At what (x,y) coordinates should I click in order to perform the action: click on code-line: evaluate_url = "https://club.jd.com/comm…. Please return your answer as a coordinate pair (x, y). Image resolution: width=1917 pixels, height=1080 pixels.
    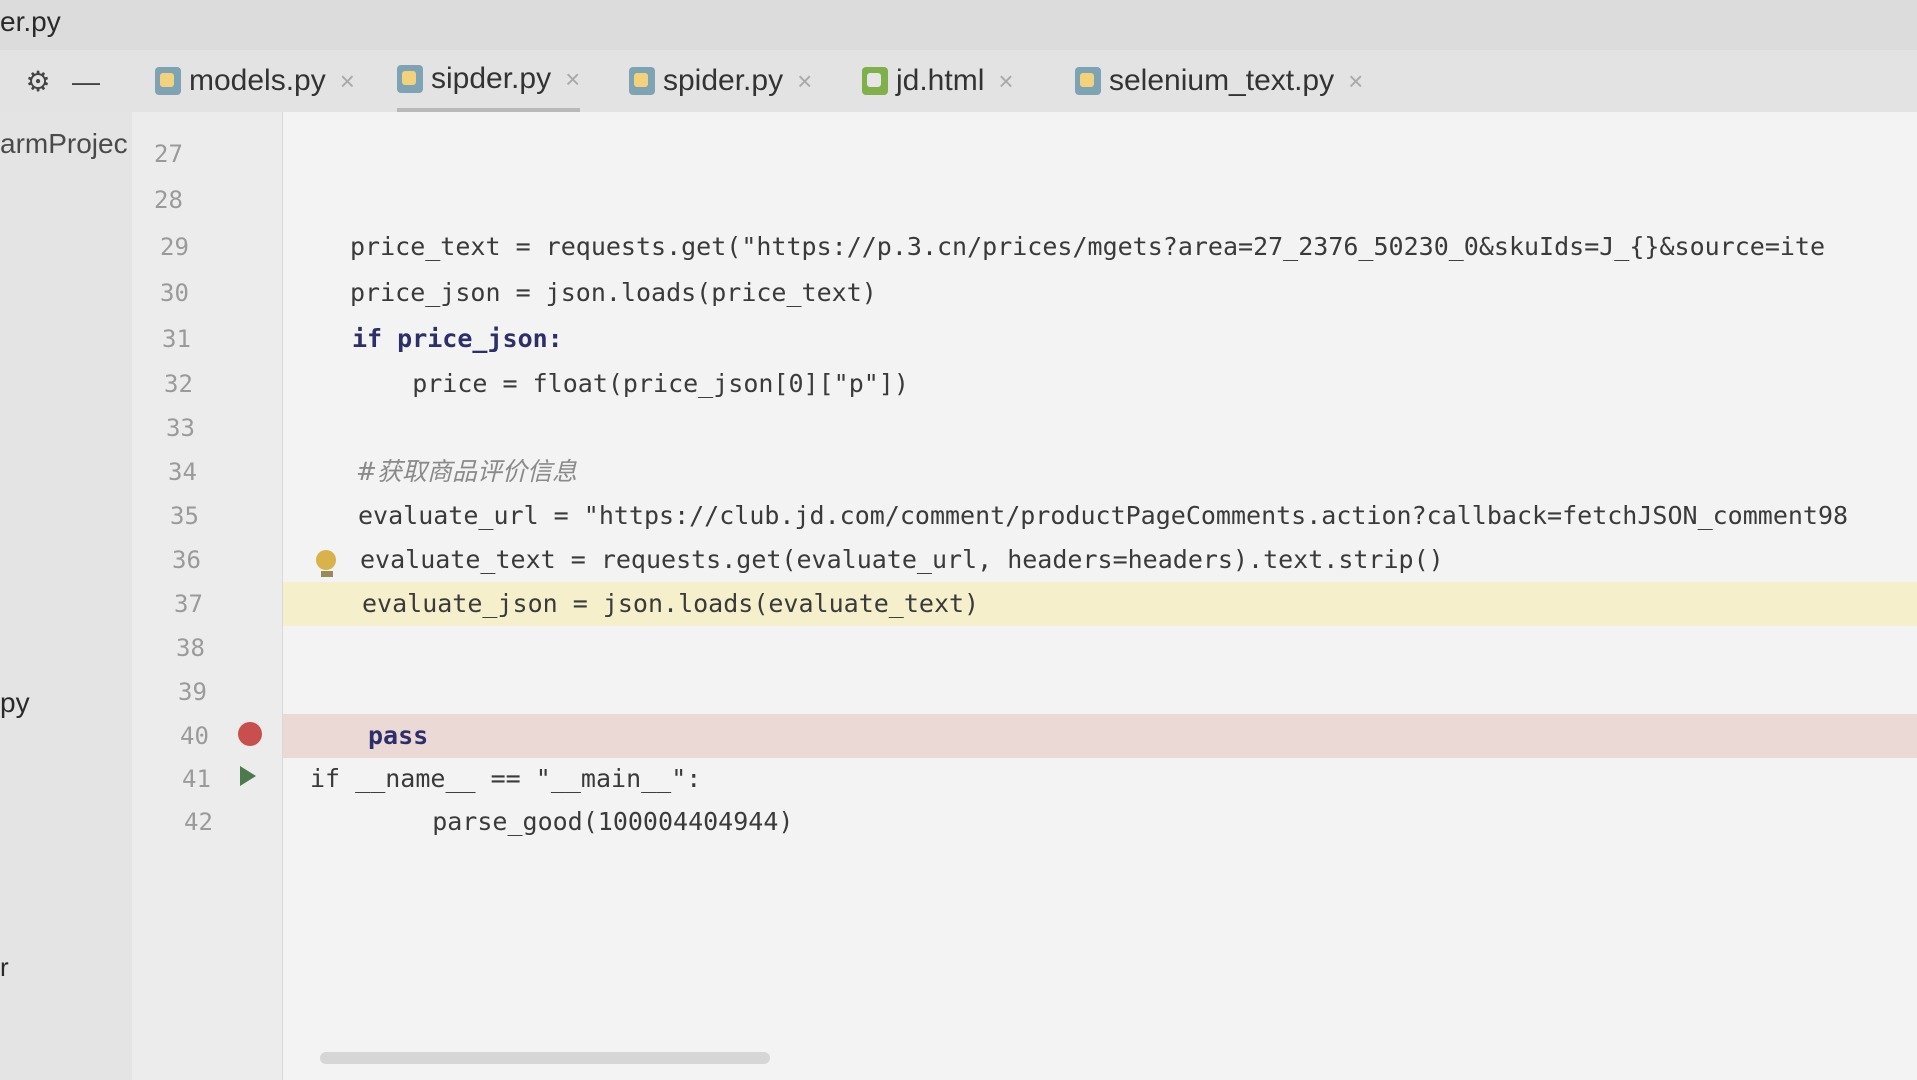
    Looking at the image, I should click on (1103, 516).